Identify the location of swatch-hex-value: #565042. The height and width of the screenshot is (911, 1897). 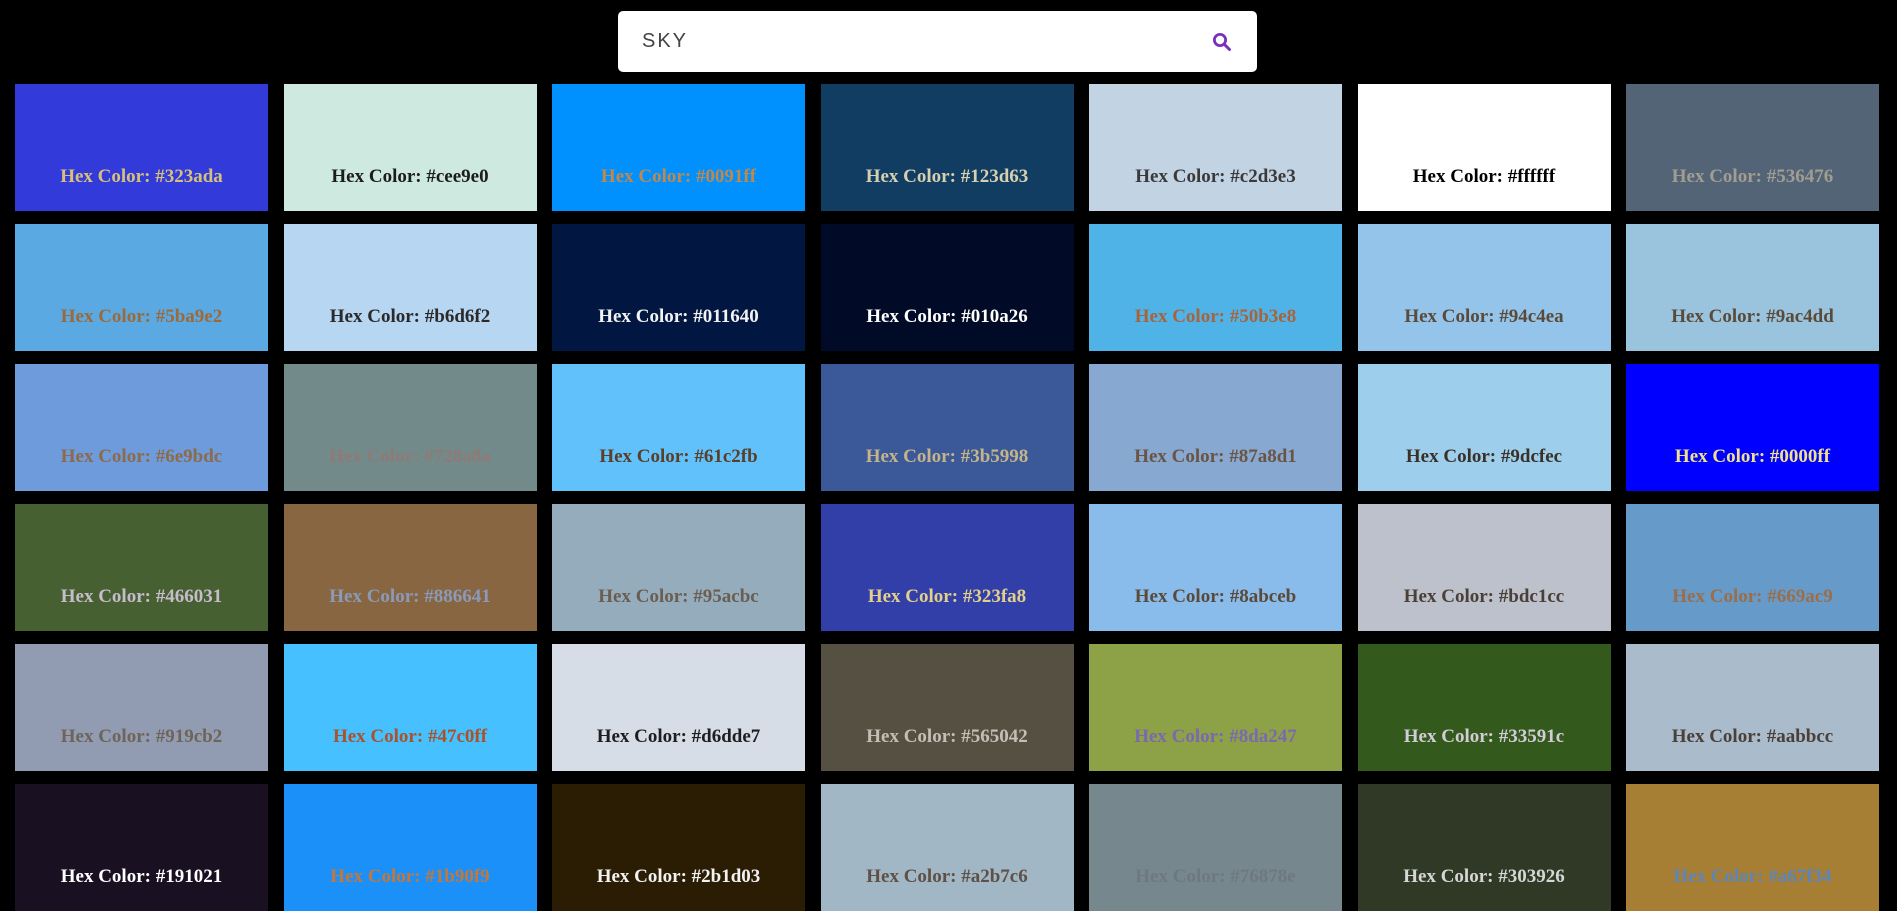
(994, 736).